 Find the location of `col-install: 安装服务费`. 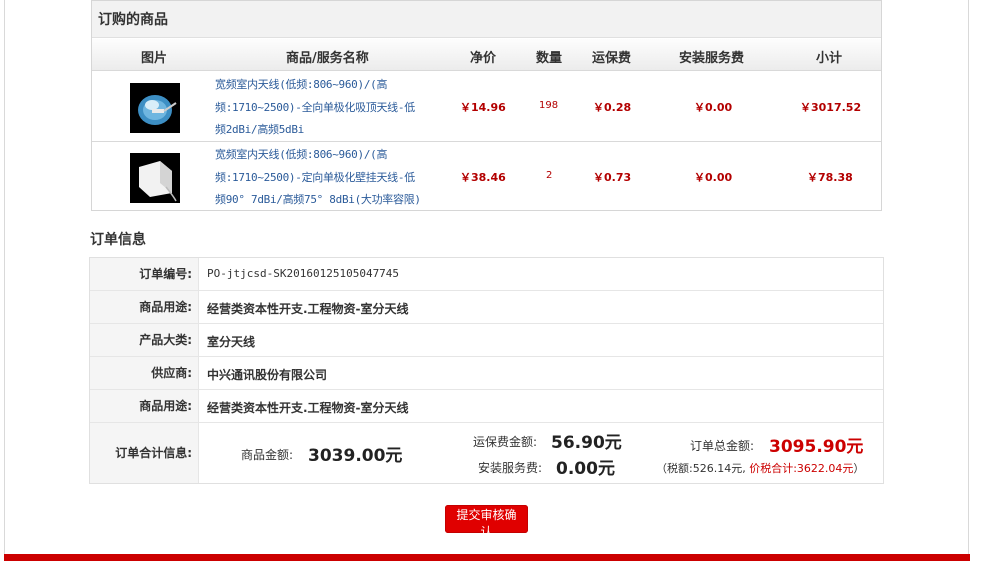

col-install: 安装服务费 is located at coordinates (712, 58).